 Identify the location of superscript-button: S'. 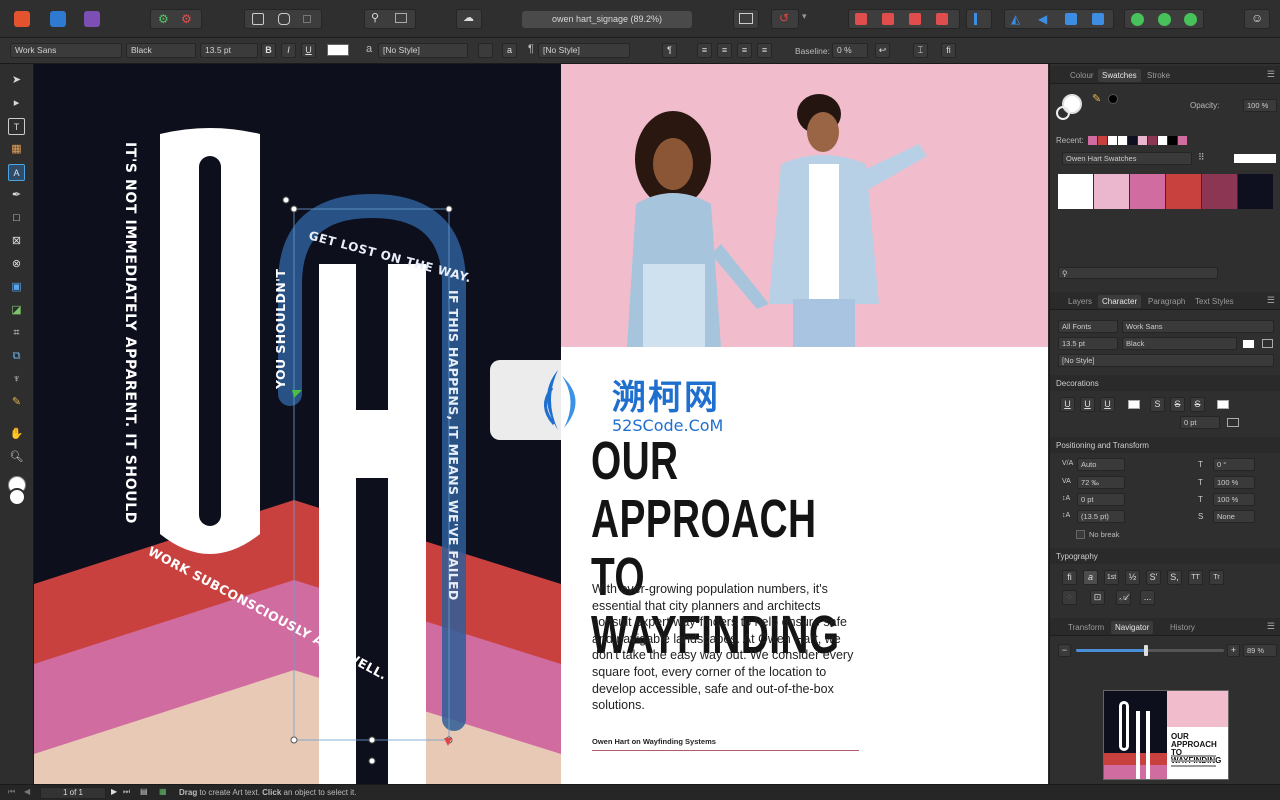
(1153, 577).